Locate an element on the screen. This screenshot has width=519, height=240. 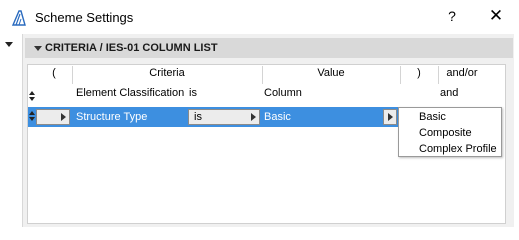
operator-dropdown: is is located at coordinates (224, 117).